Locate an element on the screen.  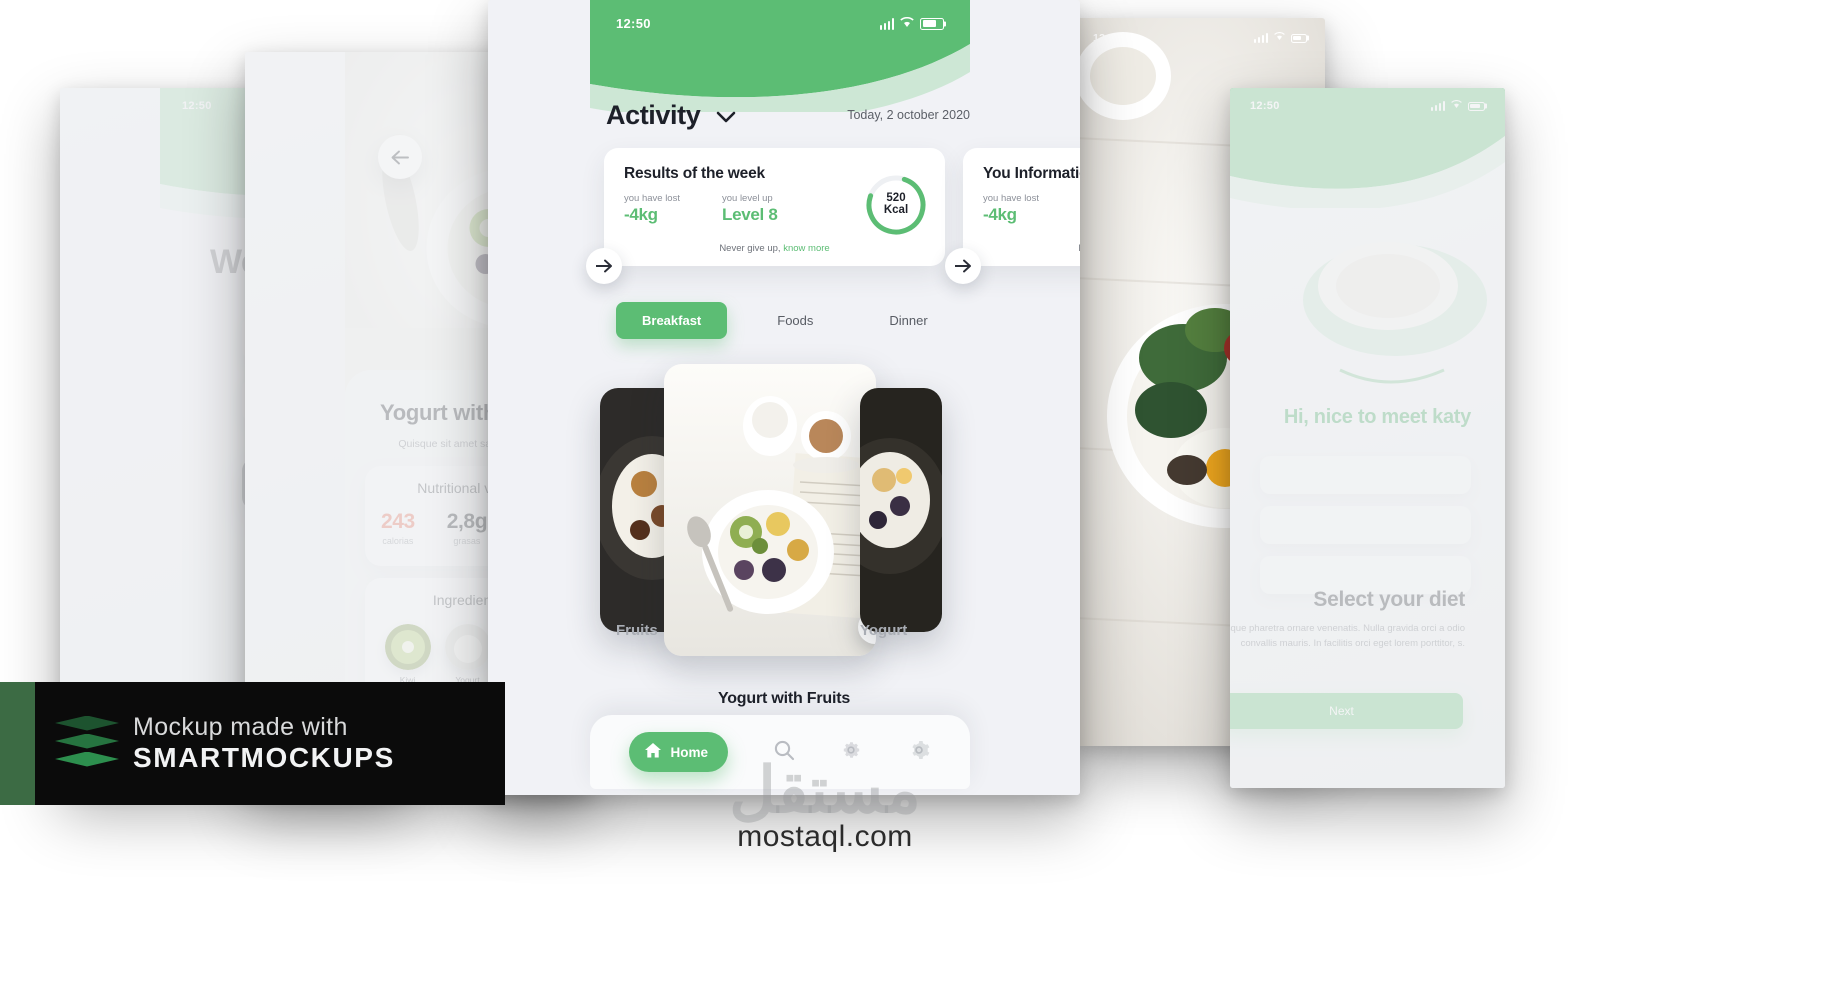
food-carousel: Fruits Yogurt is located at coordinates (784, 510).